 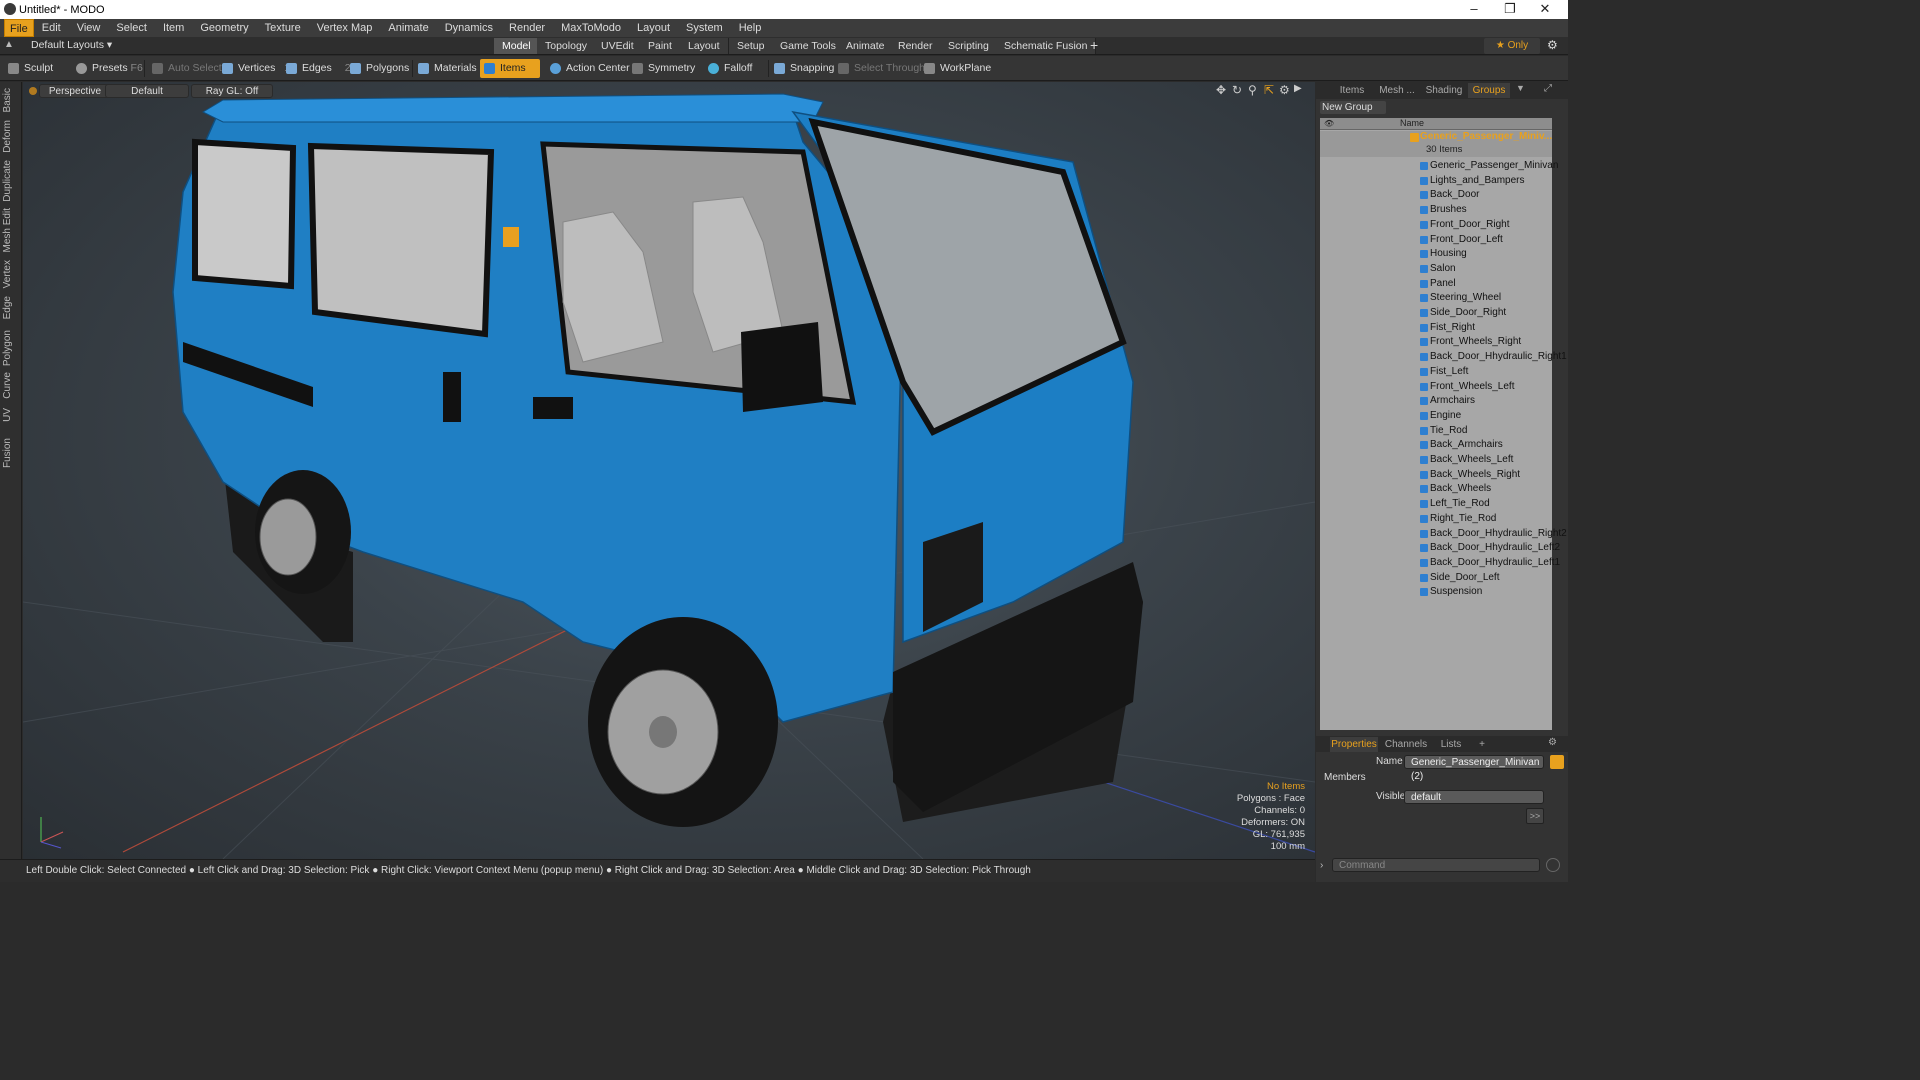 I want to click on presets-button: Presets F6, so click(x=109, y=68).